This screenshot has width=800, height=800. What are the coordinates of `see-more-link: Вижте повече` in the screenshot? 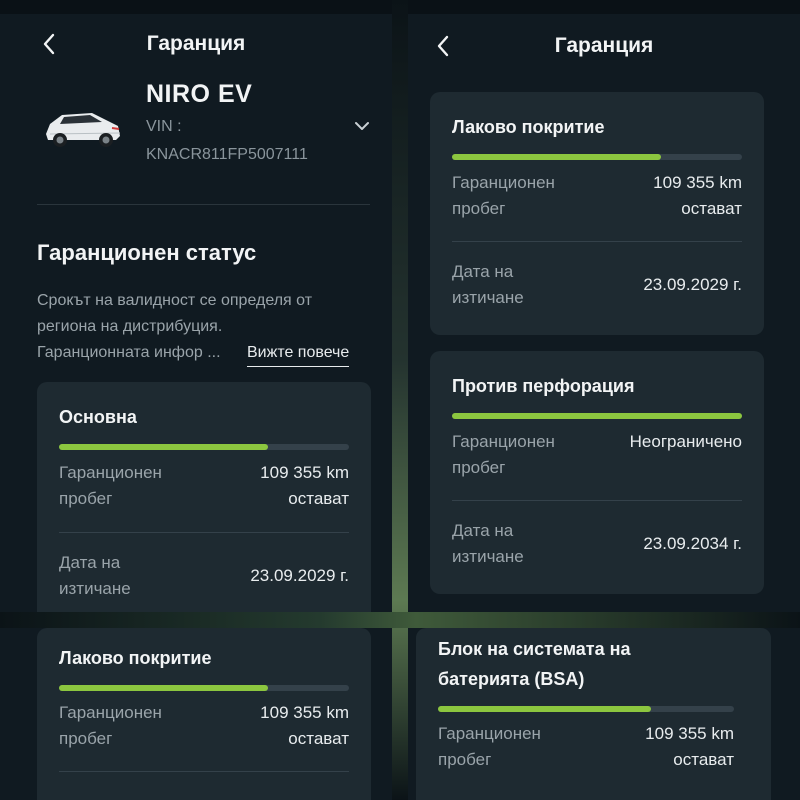 It's located at (298, 353).